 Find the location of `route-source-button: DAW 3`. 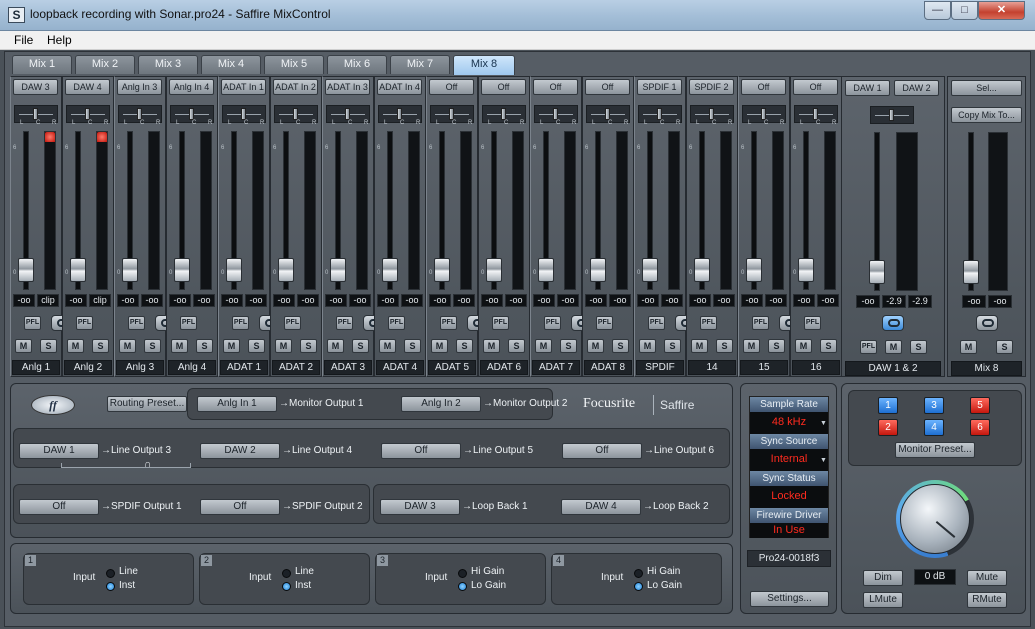

route-source-button: DAW 3 is located at coordinates (420, 507).